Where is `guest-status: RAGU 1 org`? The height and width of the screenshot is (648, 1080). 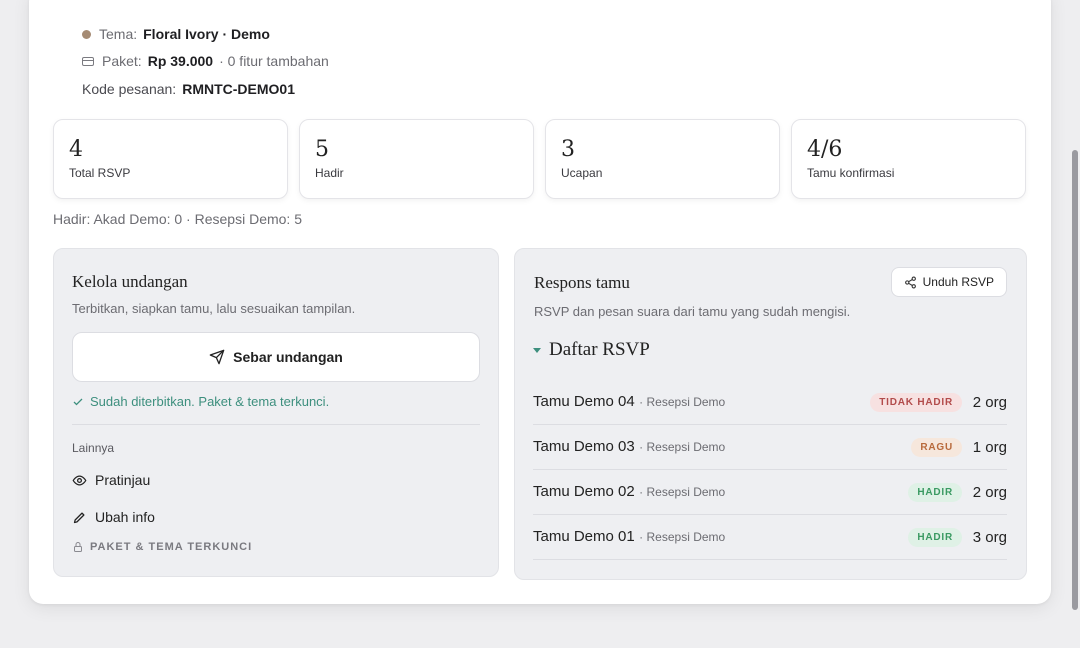 guest-status: RAGU 1 org is located at coordinates (959, 447).